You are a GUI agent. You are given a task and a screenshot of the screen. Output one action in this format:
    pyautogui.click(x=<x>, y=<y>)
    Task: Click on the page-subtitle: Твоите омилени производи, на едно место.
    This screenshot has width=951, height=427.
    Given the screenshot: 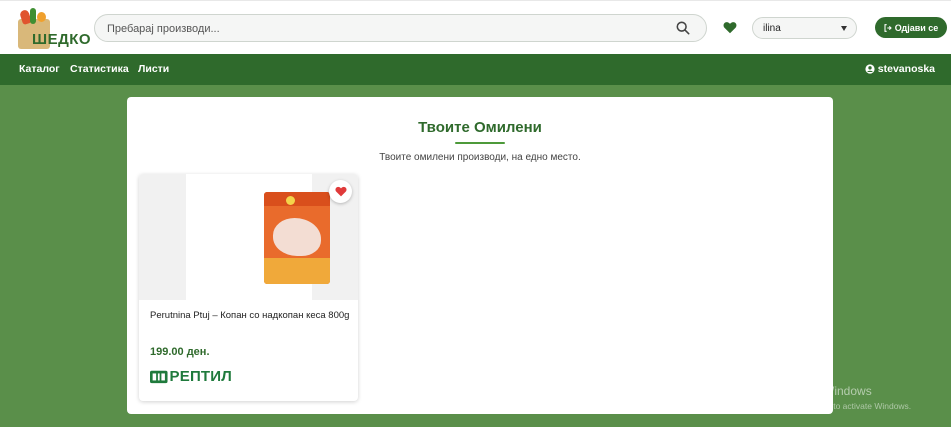 What is the action you would take?
    pyautogui.click(x=480, y=157)
    